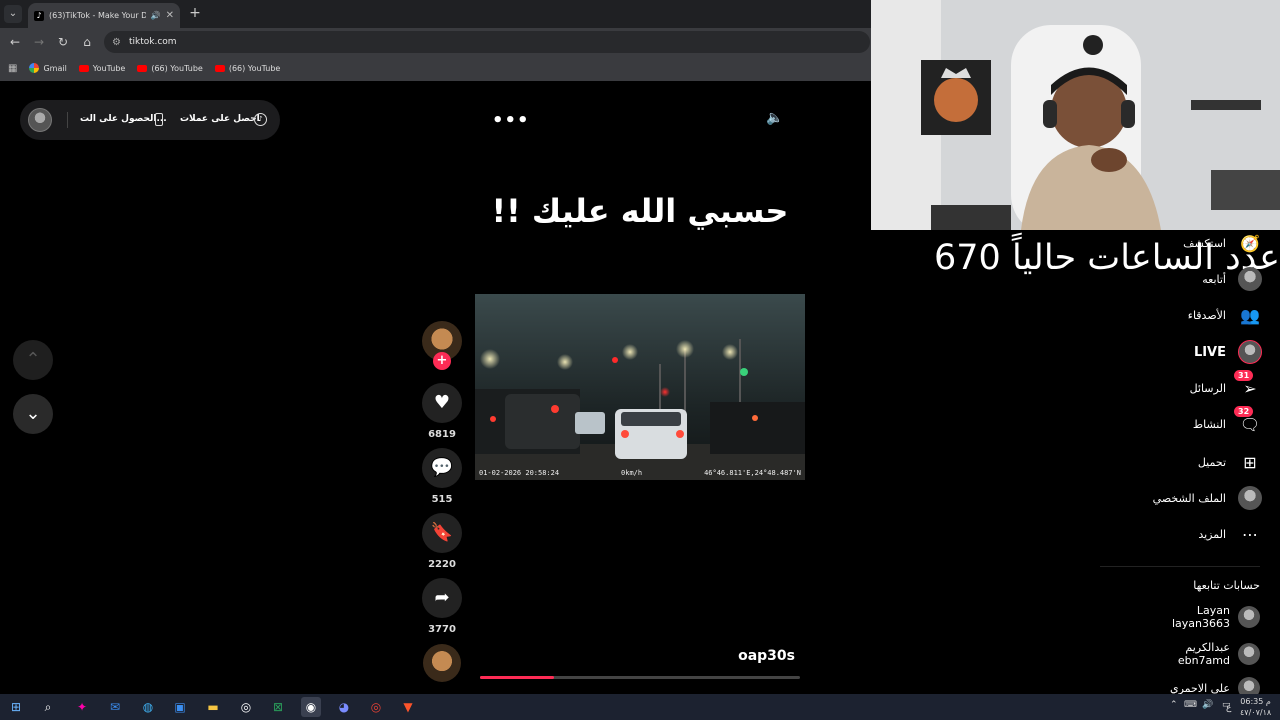  I want to click on follow-plus-icon: +, so click(442, 361).